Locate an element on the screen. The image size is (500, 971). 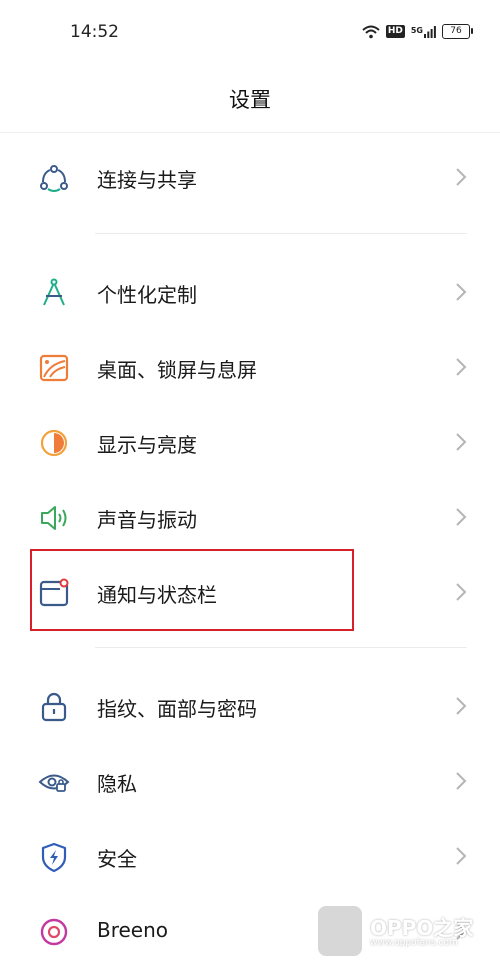
watermark-brand: OPPO之家 is located at coordinates (422, 928).